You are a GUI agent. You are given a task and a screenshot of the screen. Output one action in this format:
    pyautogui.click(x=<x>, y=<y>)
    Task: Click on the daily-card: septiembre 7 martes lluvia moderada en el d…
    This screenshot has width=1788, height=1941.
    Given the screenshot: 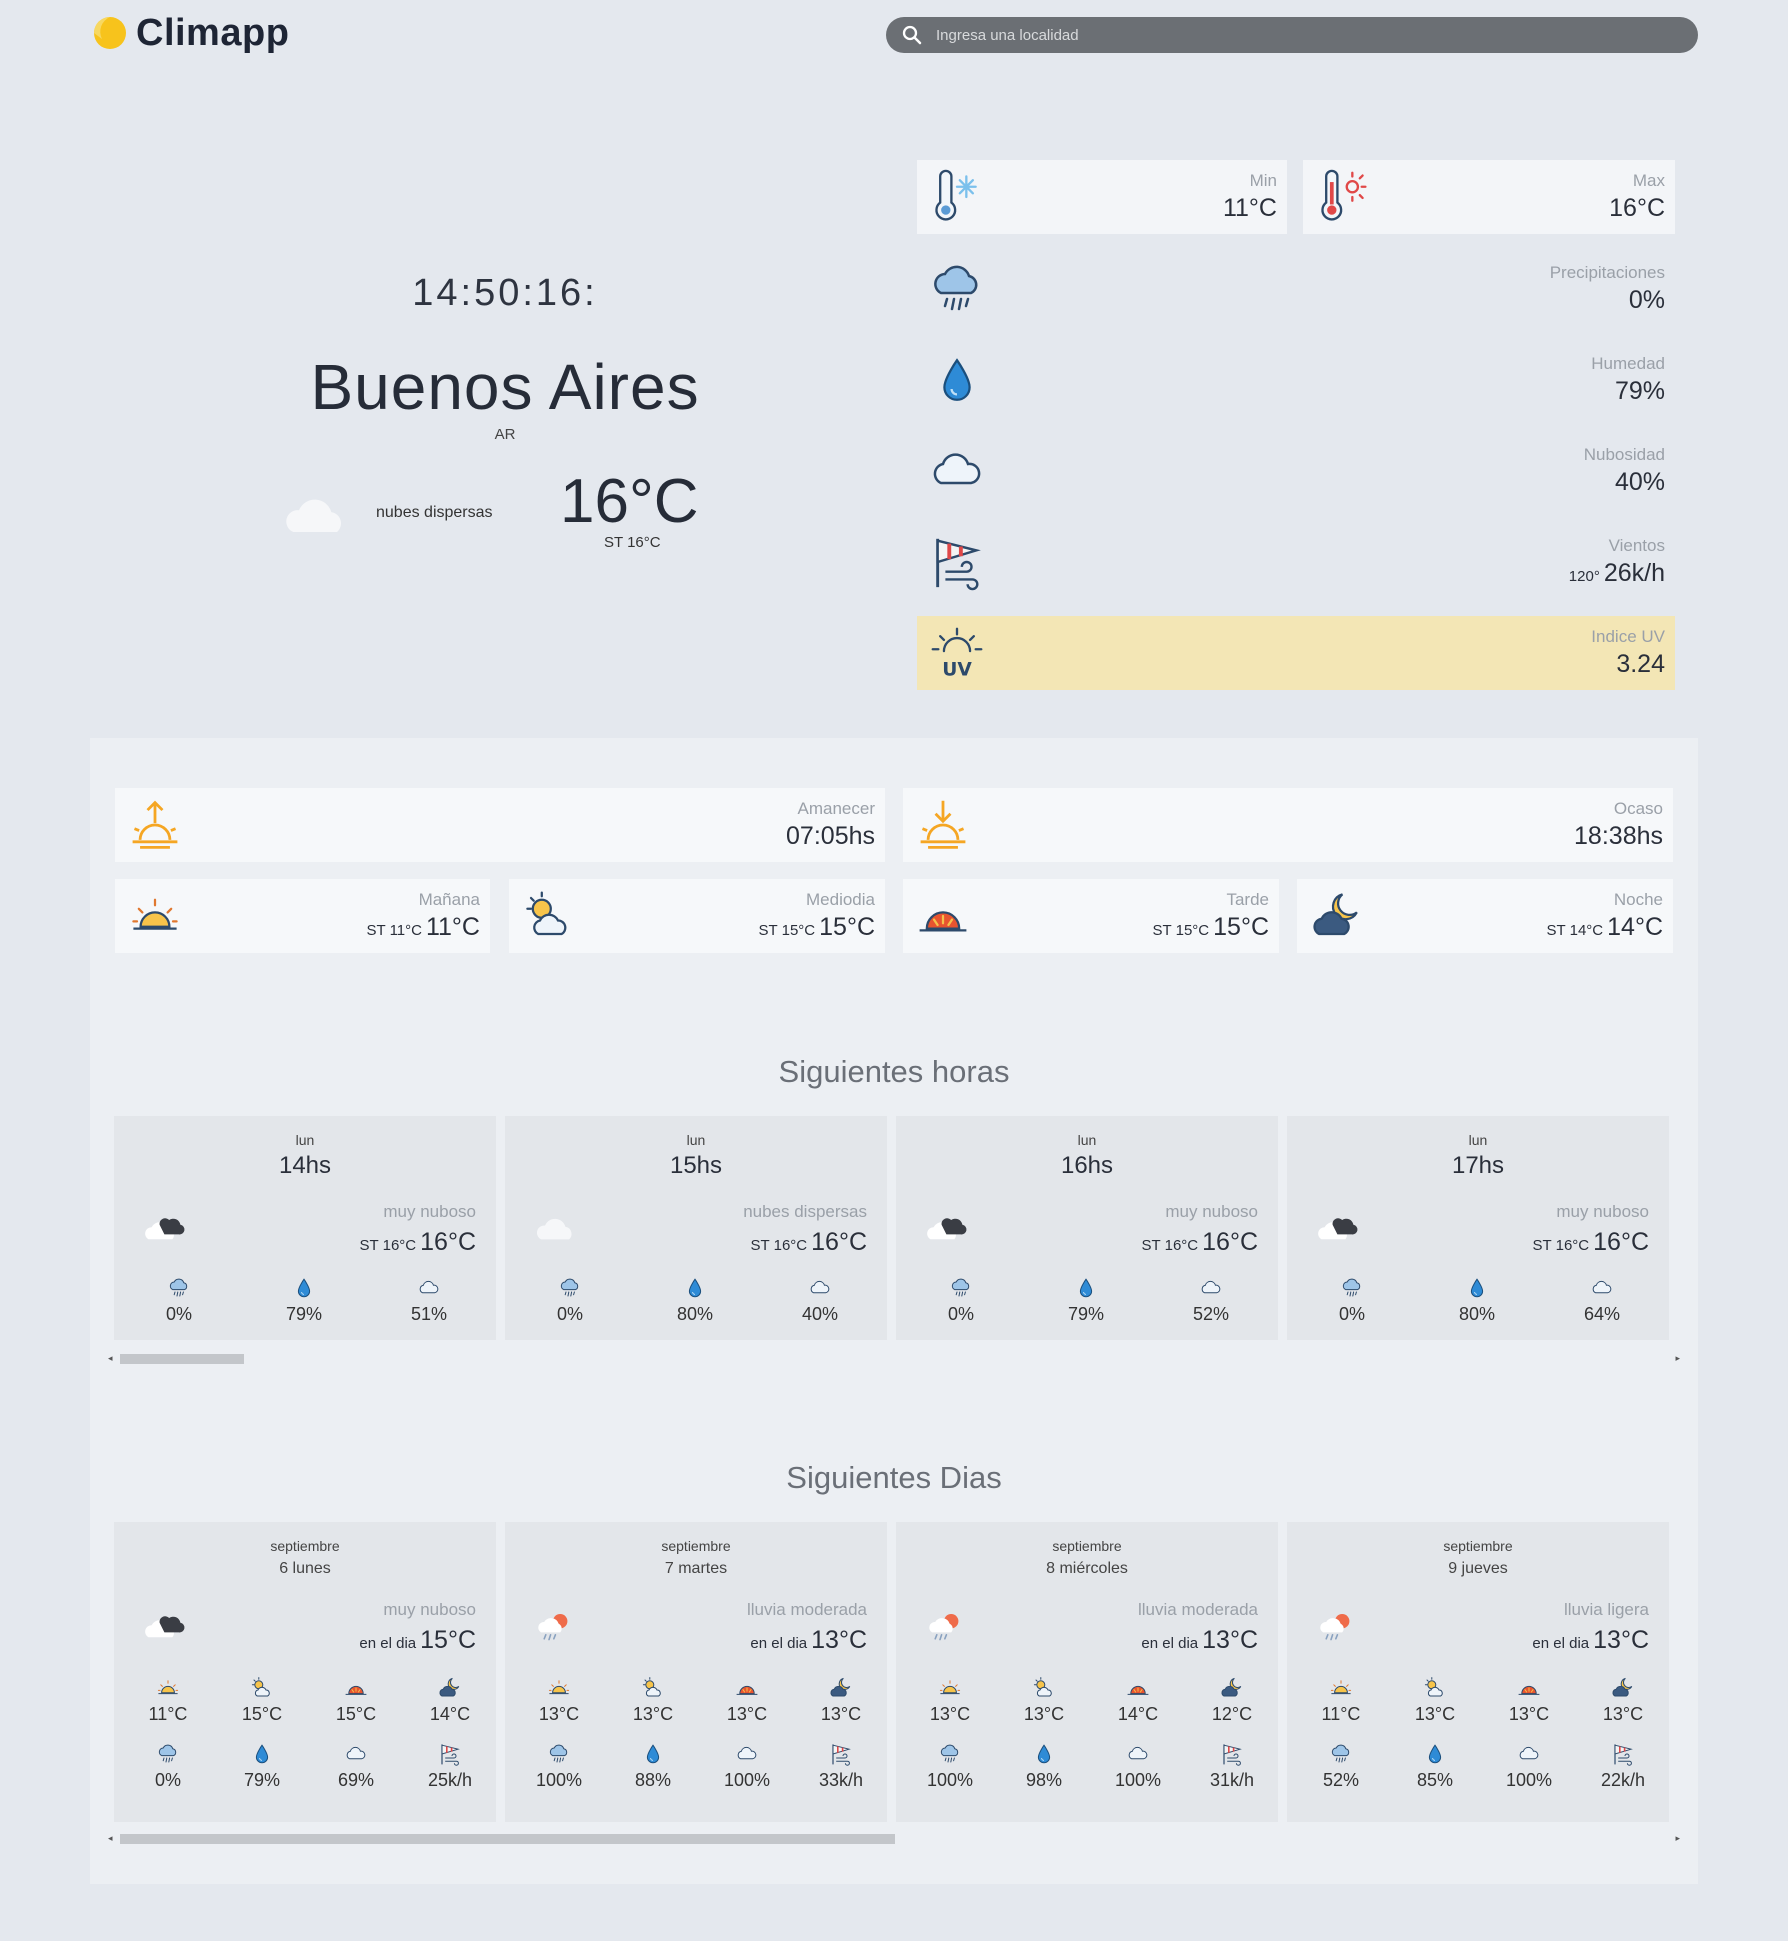 What is the action you would take?
    pyautogui.click(x=696, y=1672)
    